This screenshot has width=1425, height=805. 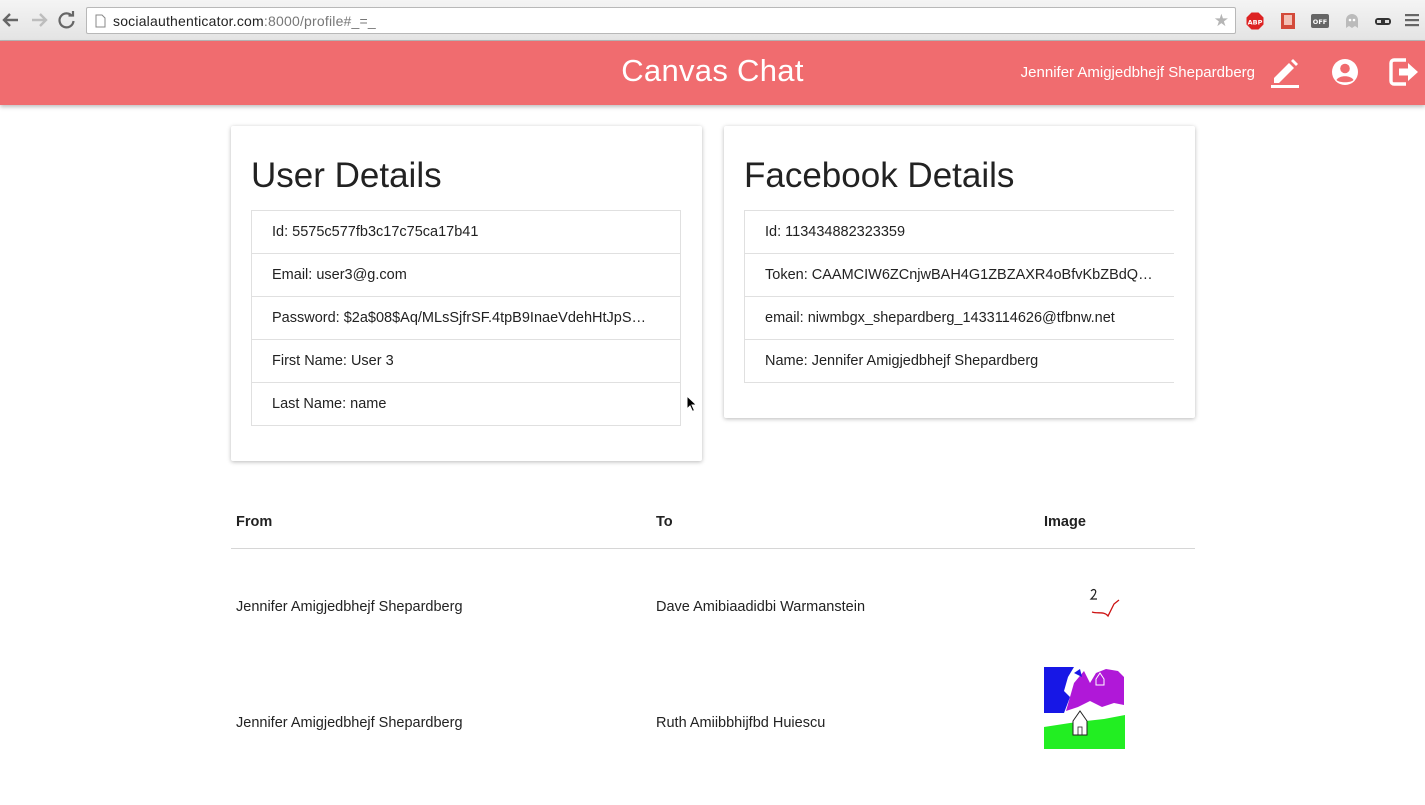 What do you see at coordinates (466, 232) in the screenshot?
I see `user-id-item: Id: 5575c577fb3c17c75ca17b41` at bounding box center [466, 232].